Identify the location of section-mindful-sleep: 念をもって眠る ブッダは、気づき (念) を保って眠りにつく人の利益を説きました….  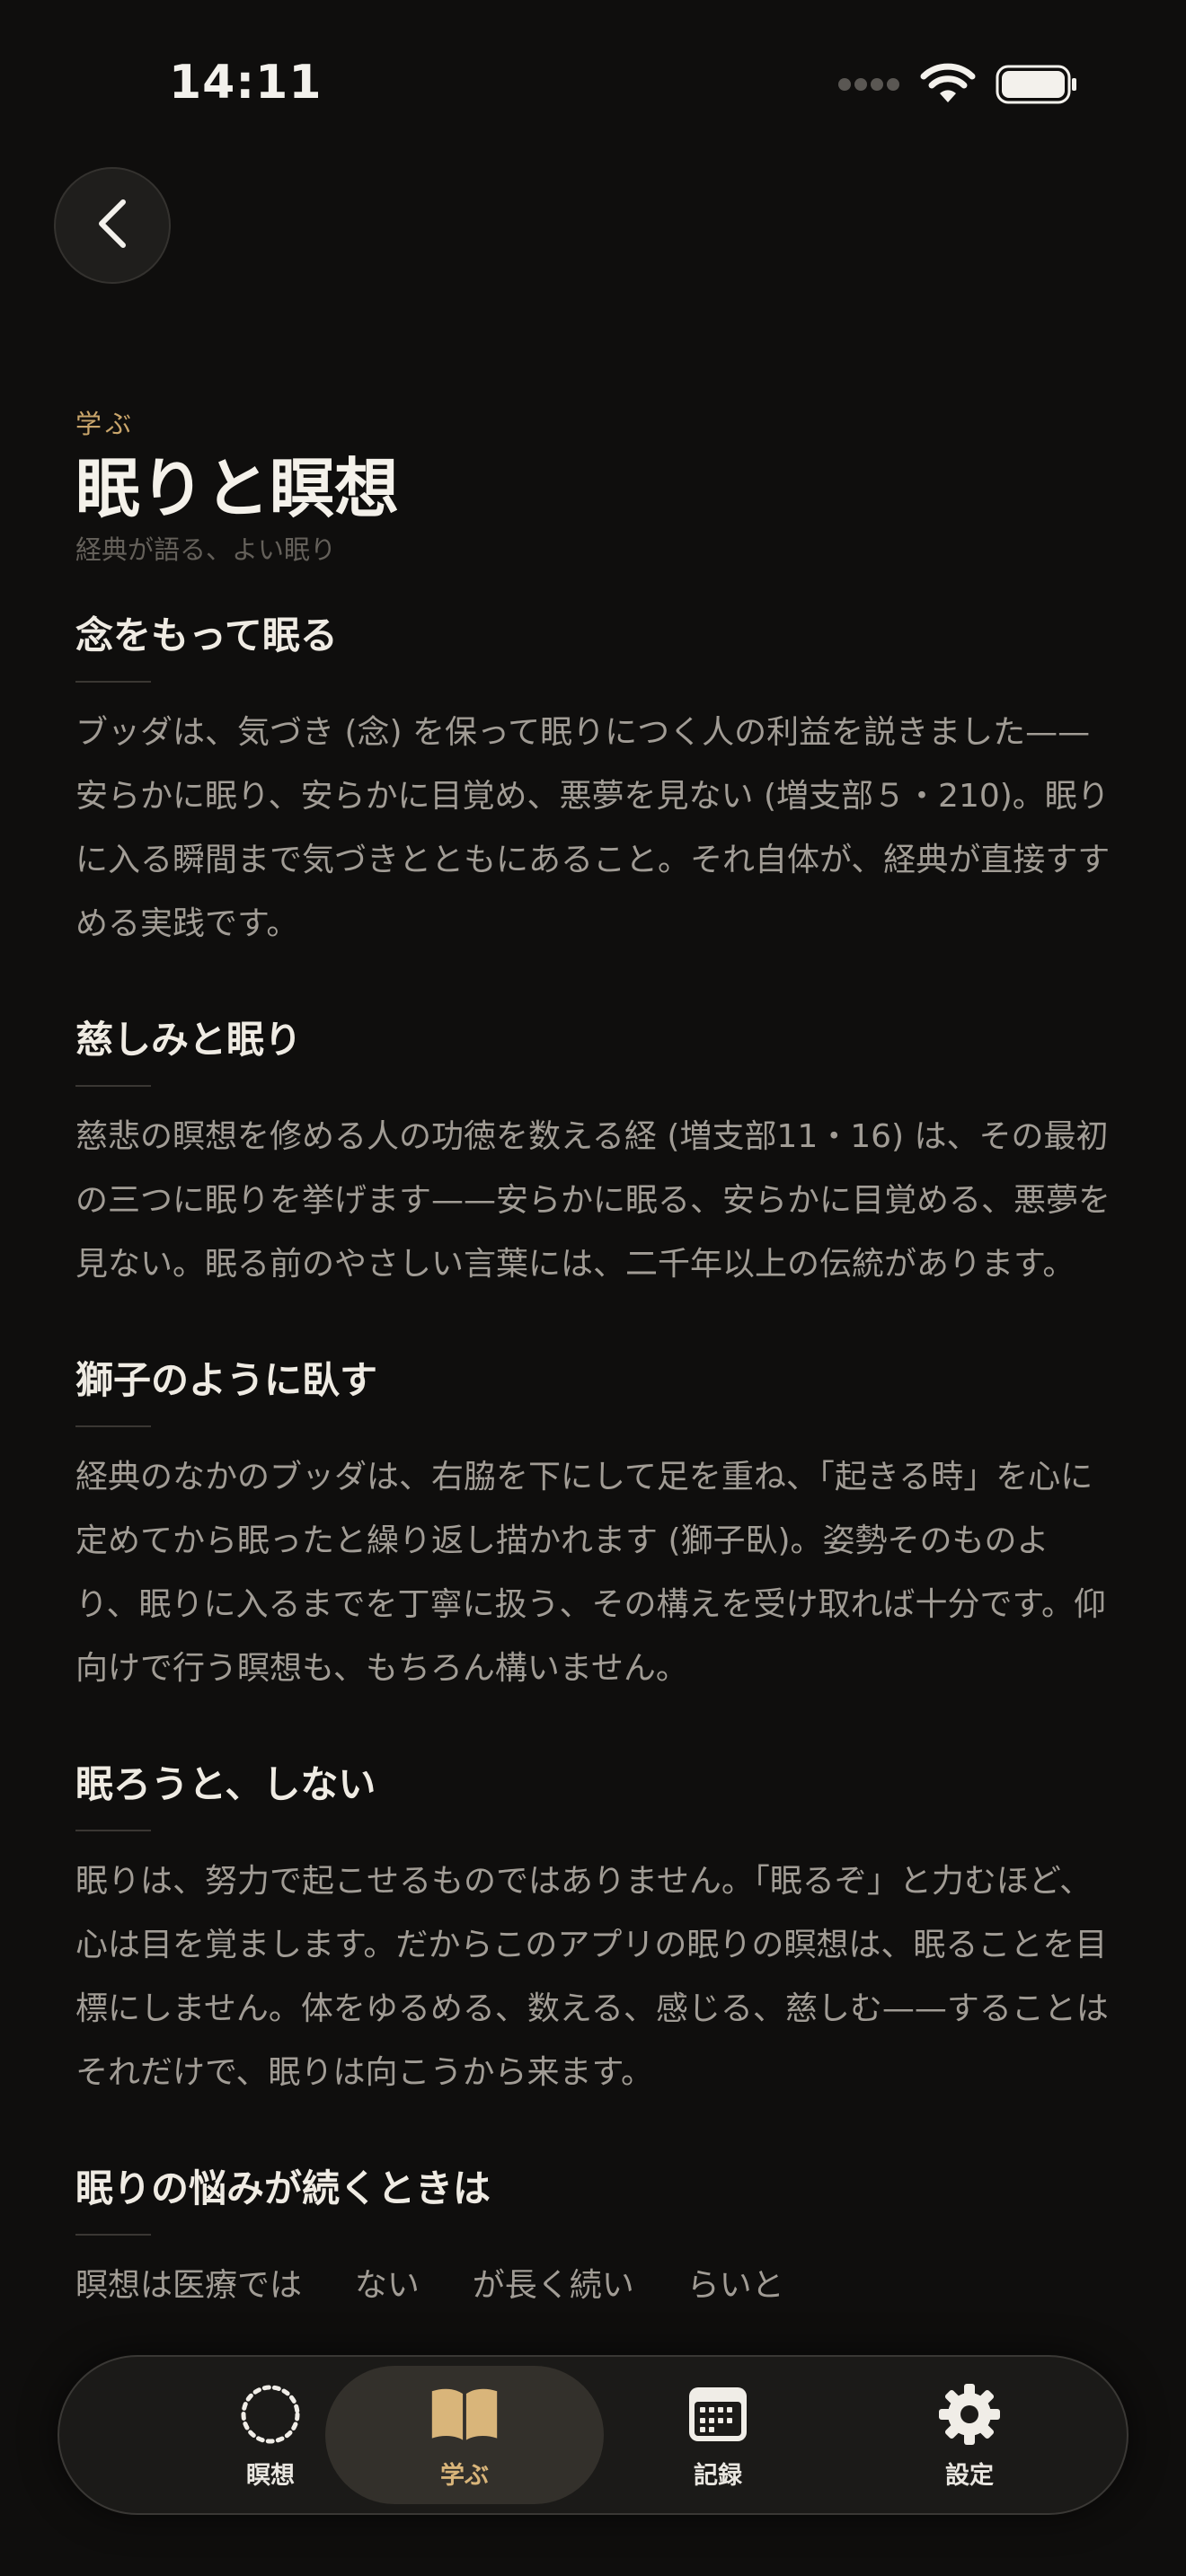
(593, 783).